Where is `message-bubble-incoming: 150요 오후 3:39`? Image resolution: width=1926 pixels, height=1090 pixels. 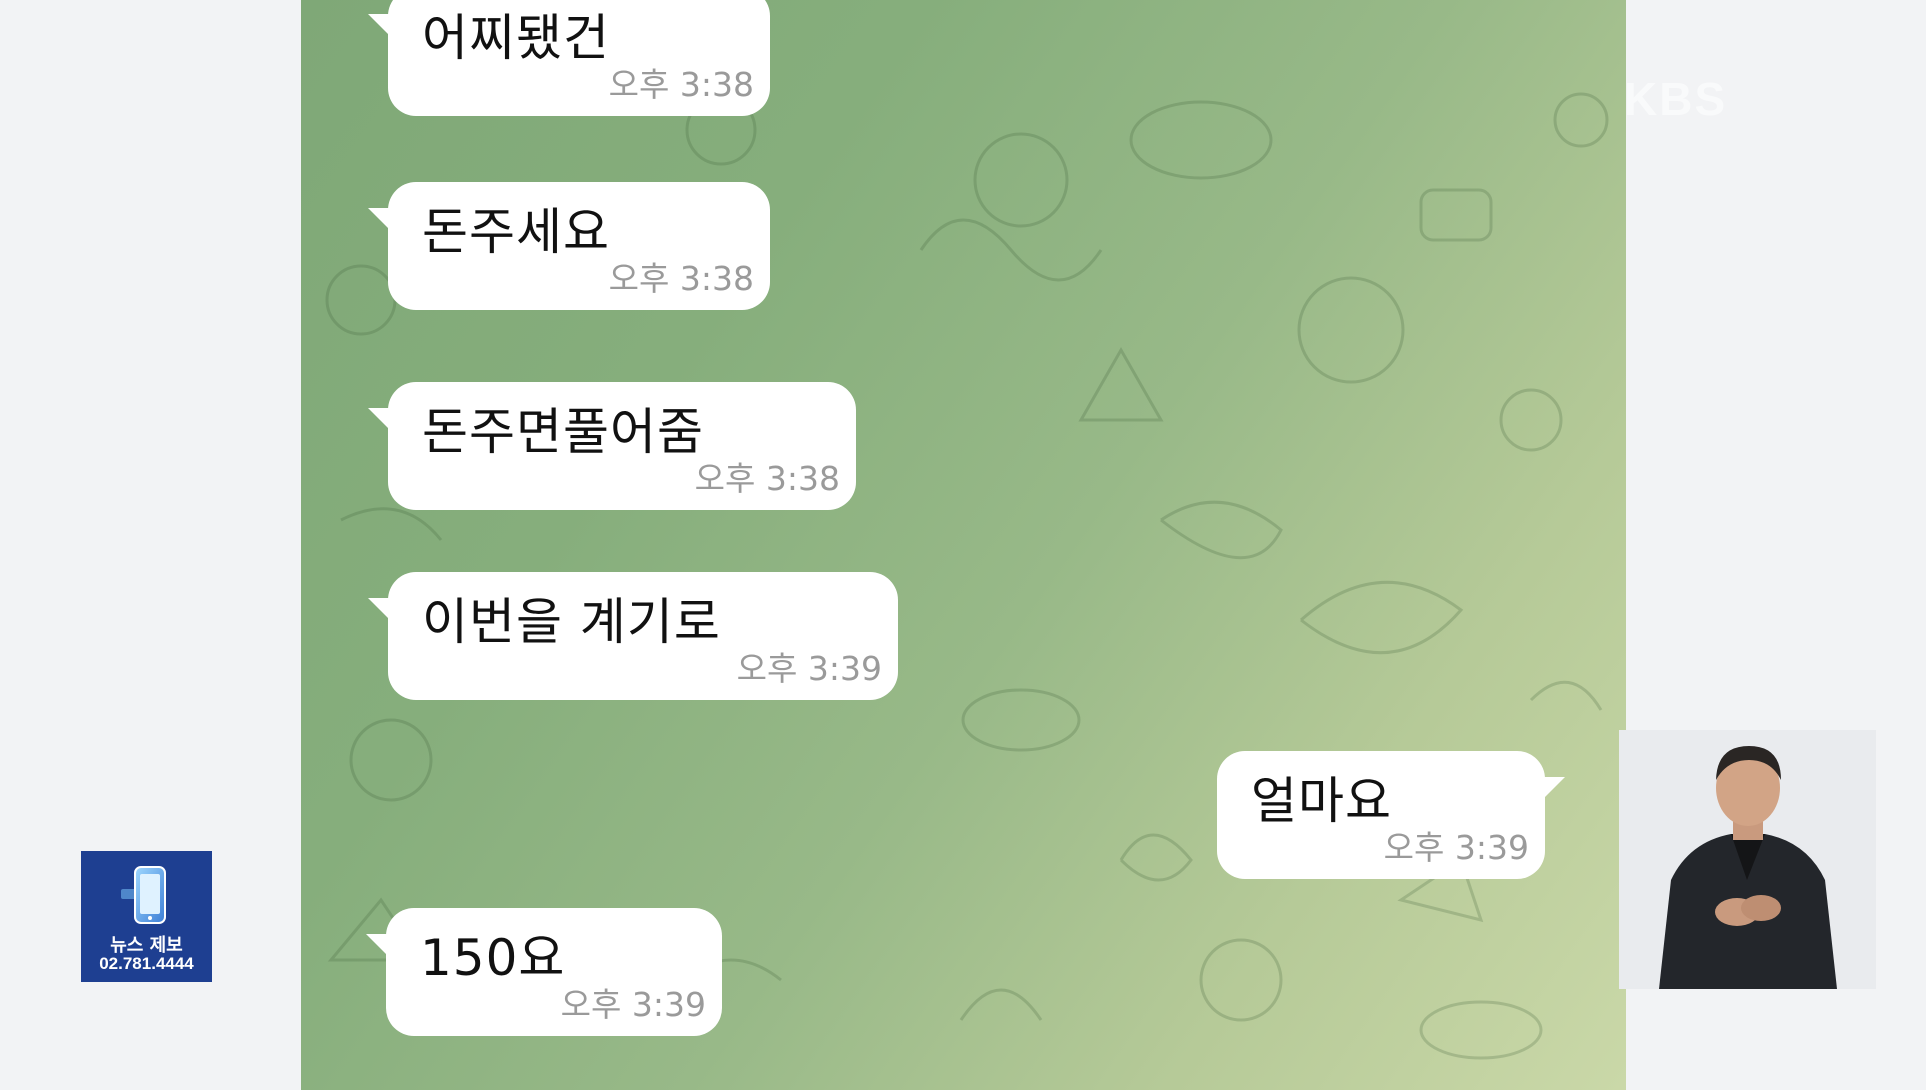
message-bubble-incoming: 150요 오후 3:39 is located at coordinates (544, 972).